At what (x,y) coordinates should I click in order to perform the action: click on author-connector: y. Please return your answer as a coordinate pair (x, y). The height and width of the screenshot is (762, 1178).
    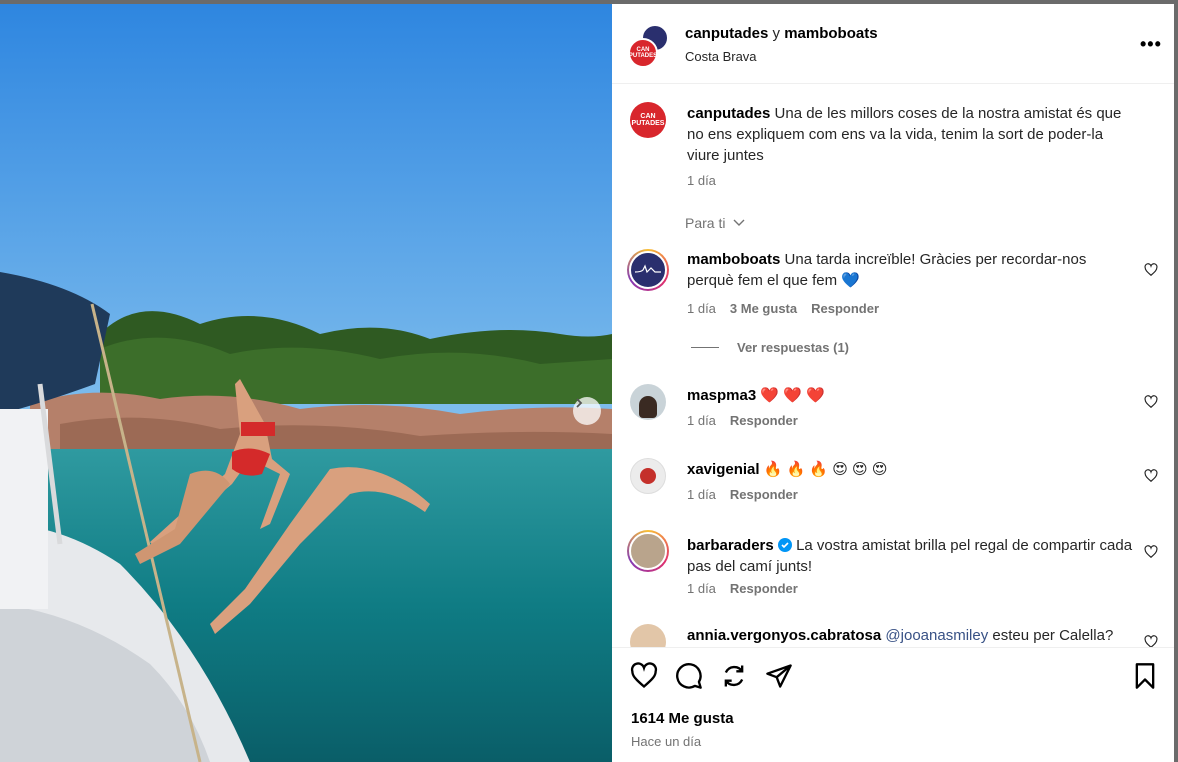
    Looking at the image, I should click on (776, 33).